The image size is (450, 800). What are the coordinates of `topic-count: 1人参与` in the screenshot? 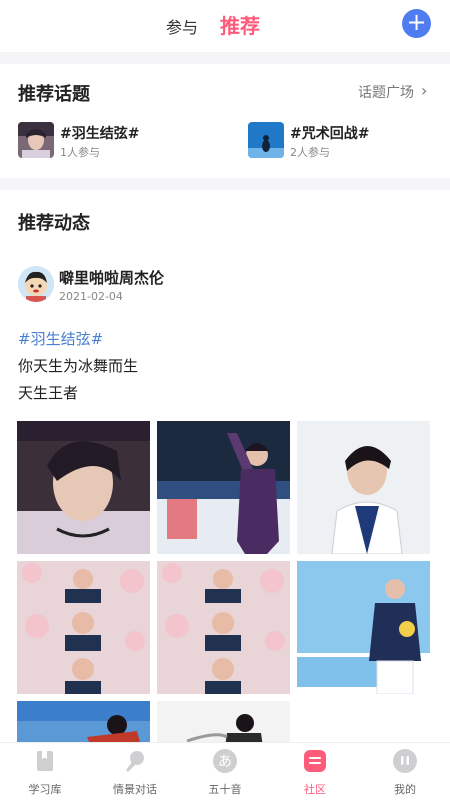 It's located at (80, 152).